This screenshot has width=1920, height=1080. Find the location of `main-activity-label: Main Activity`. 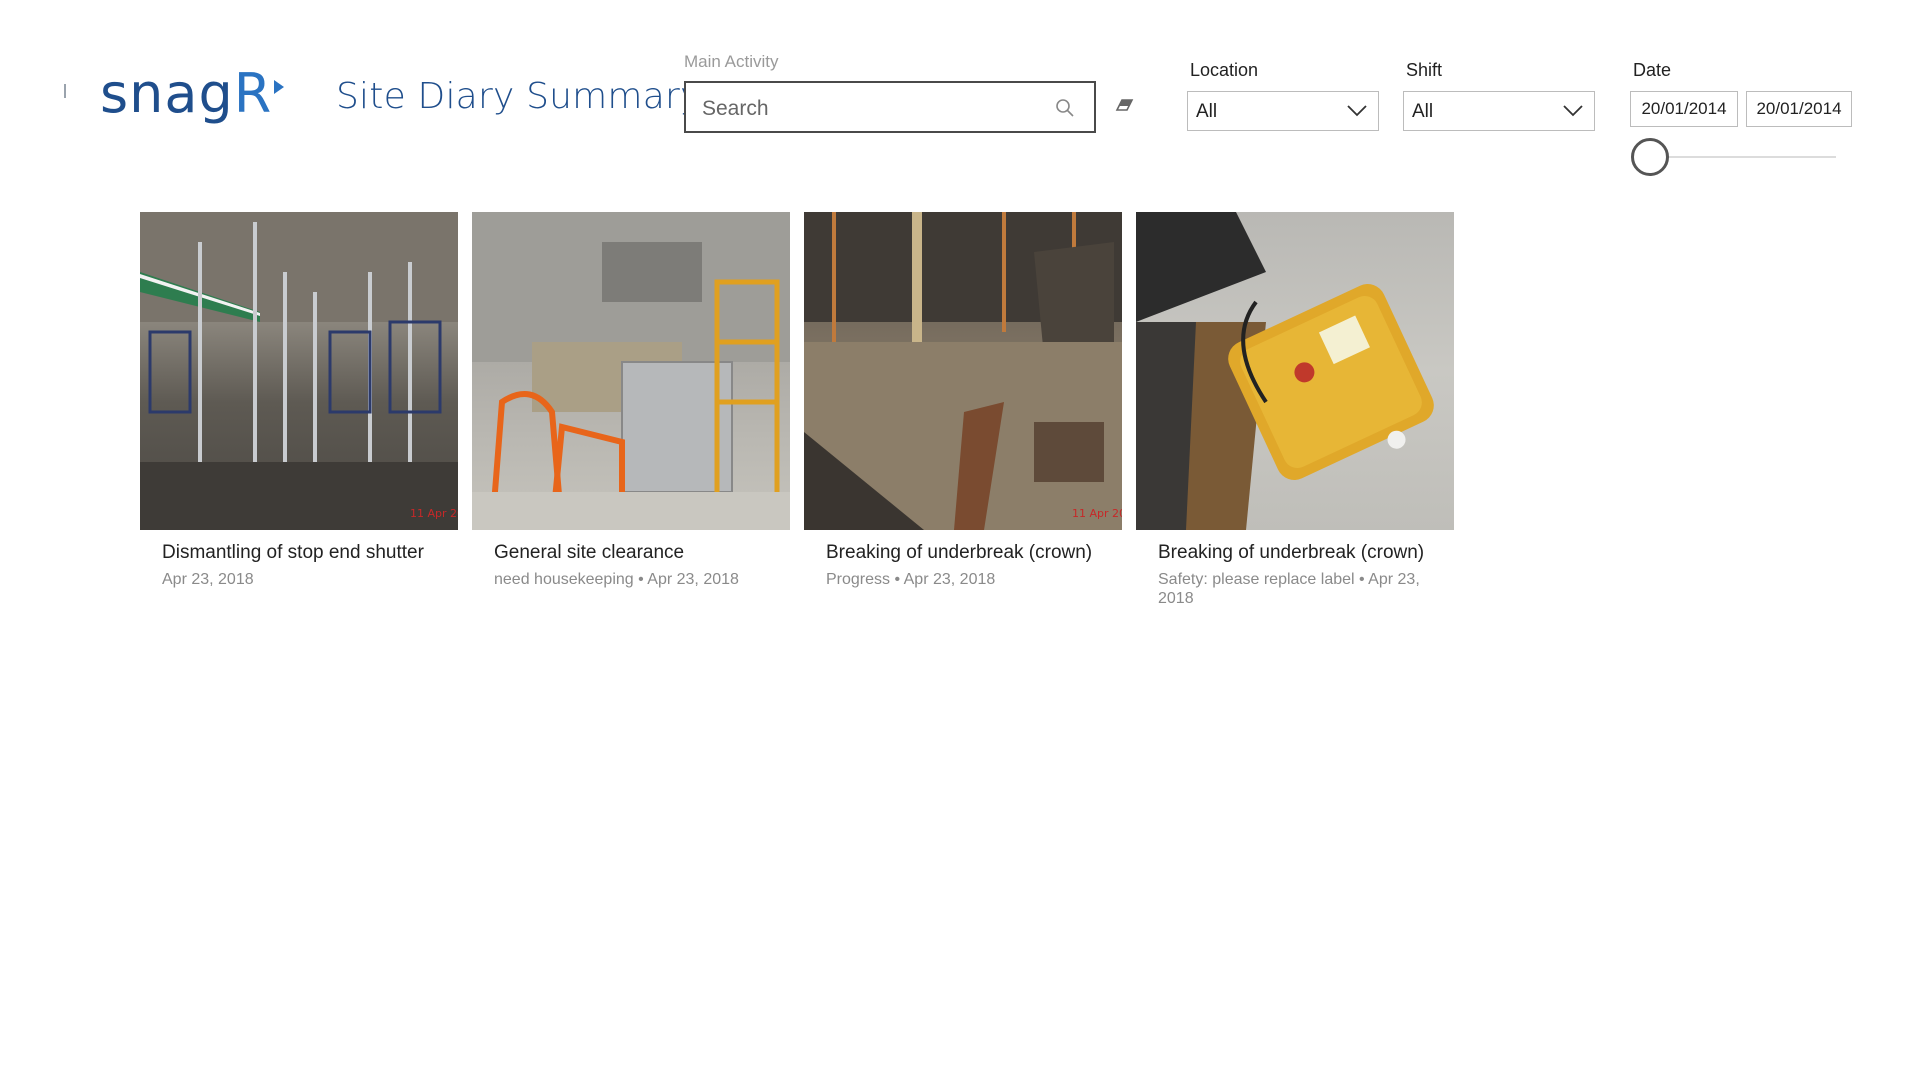

main-activity-label: Main Activity is located at coordinates (731, 61).